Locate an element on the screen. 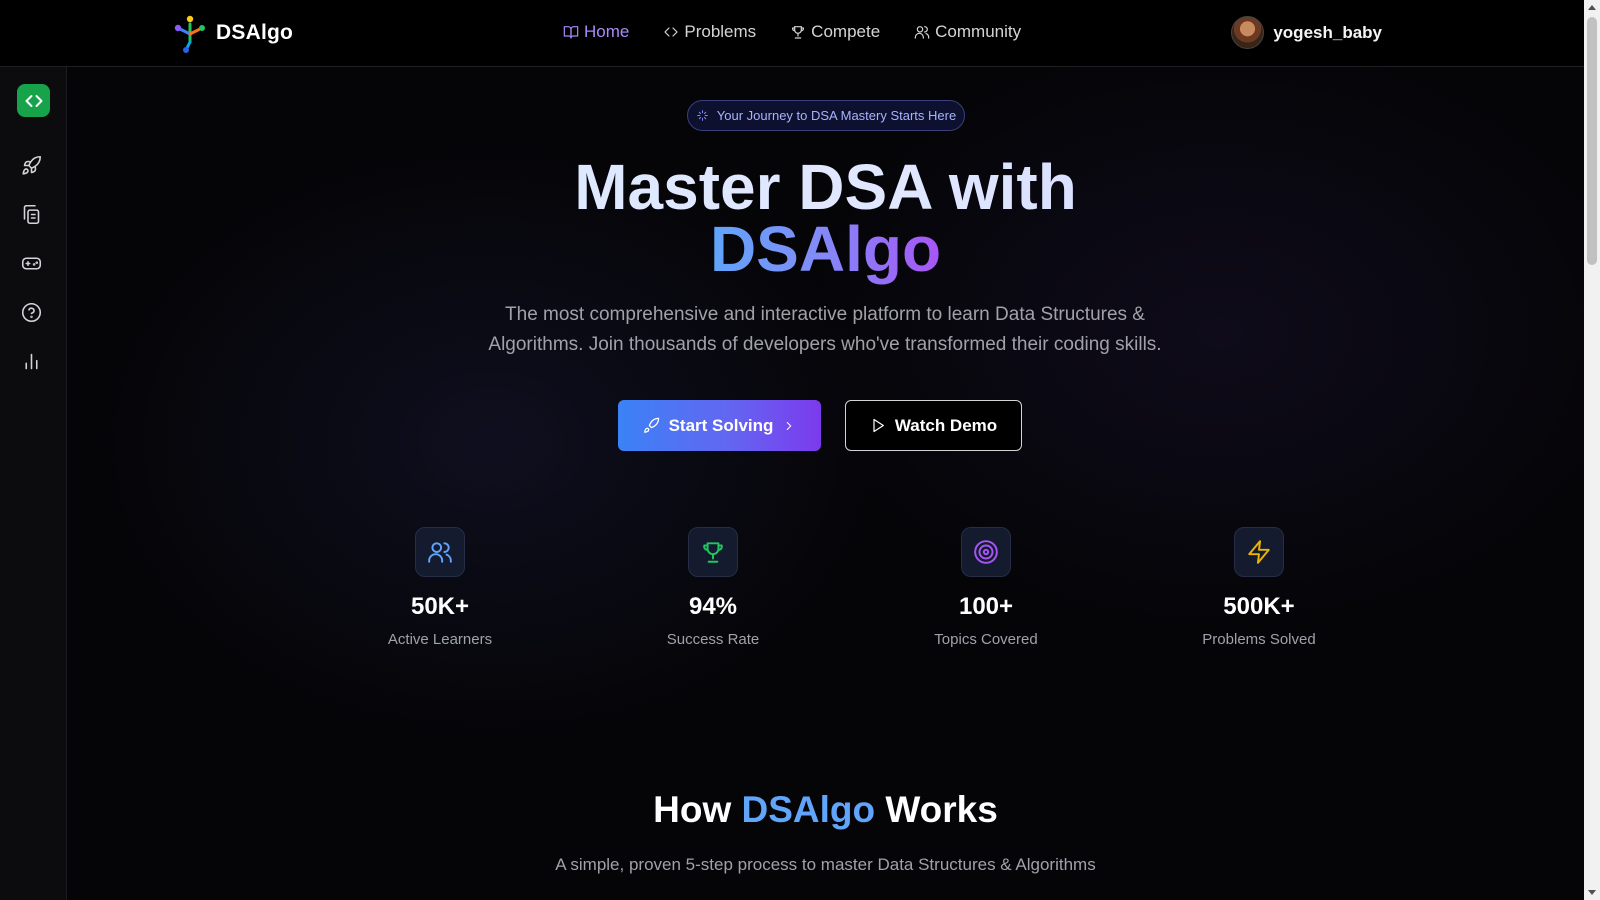  stat-value: 94% is located at coordinates (713, 606).